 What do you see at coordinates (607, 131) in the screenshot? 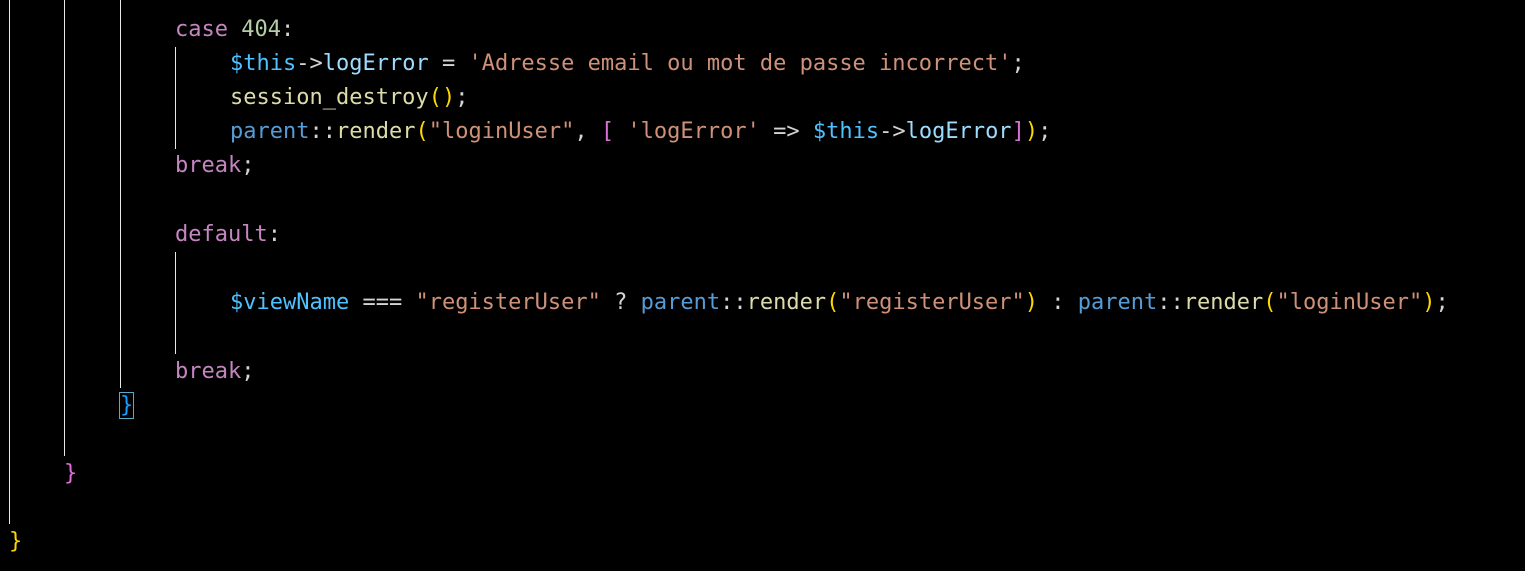
I see `bracket-open: [` at bounding box center [607, 131].